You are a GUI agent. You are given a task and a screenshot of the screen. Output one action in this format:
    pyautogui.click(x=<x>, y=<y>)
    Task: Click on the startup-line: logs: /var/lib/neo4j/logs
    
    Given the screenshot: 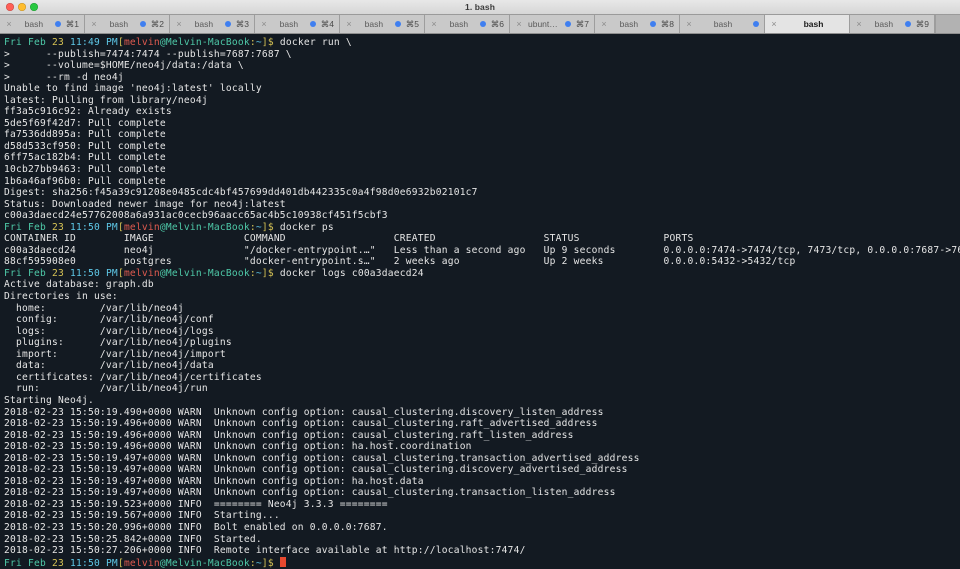 What is the action you would take?
    pyautogui.click(x=109, y=331)
    